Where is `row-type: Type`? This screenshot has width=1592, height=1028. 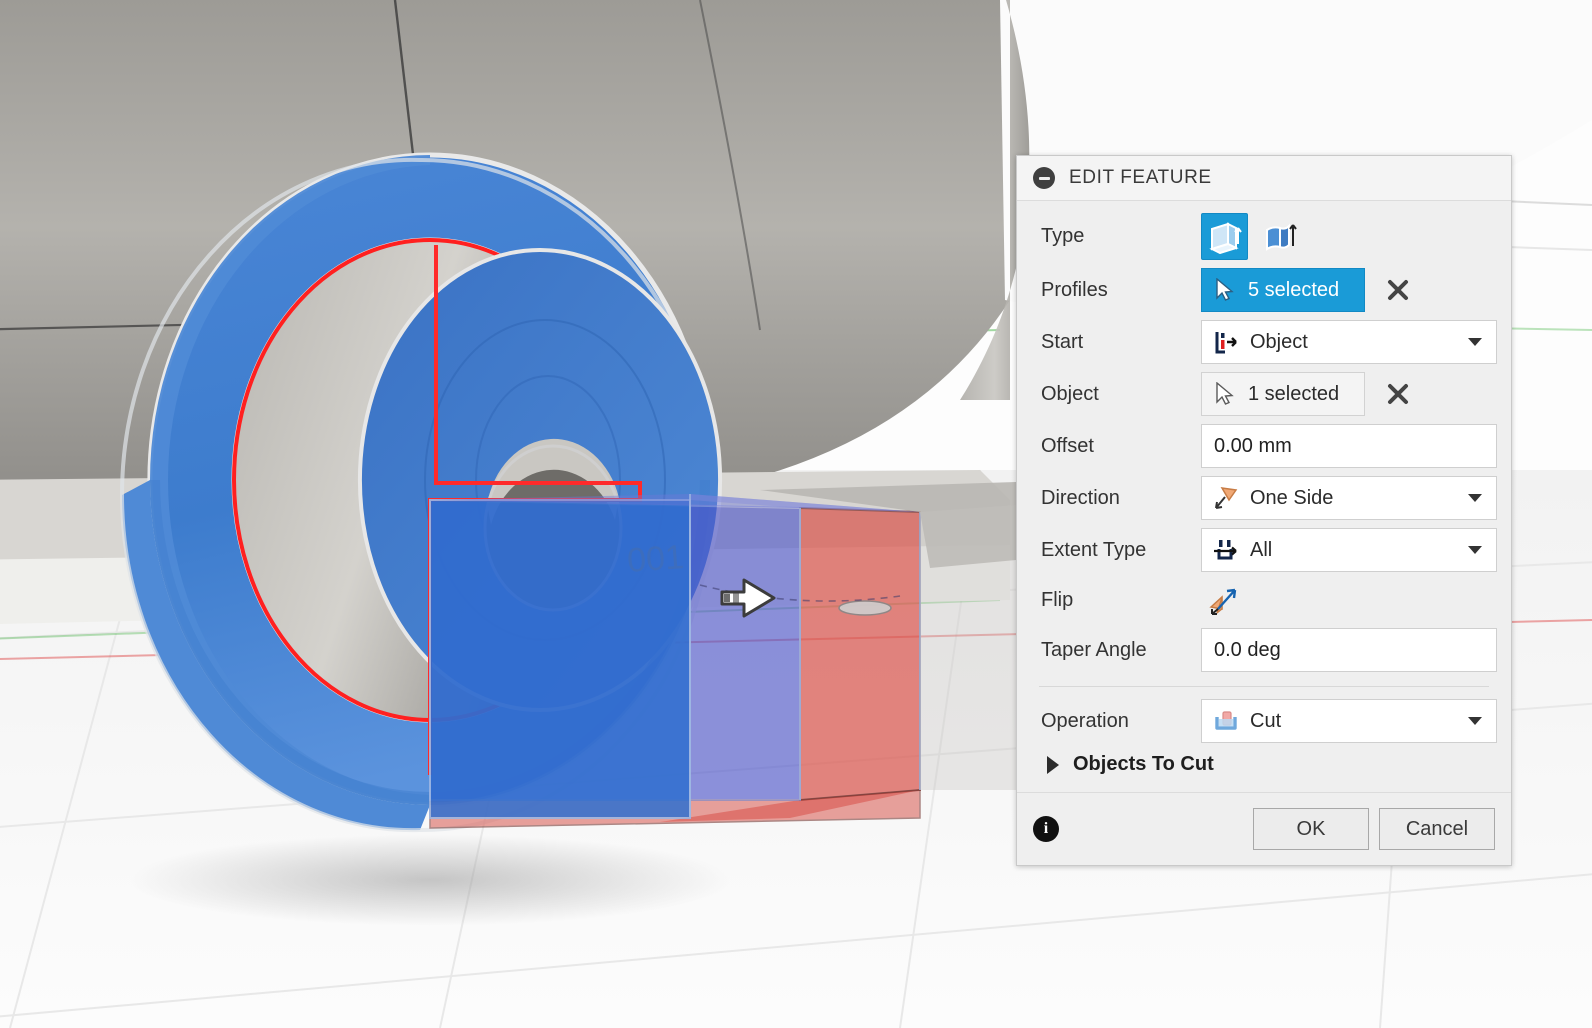 row-type: Type is located at coordinates (1264, 236).